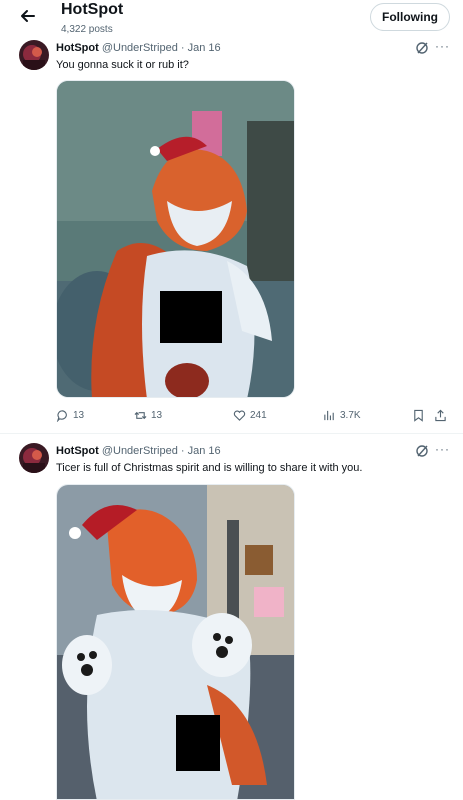 This screenshot has width=463, height=800. Describe the element at coordinates (92, 9) in the screenshot. I see `profile-name: HotSpot` at that location.